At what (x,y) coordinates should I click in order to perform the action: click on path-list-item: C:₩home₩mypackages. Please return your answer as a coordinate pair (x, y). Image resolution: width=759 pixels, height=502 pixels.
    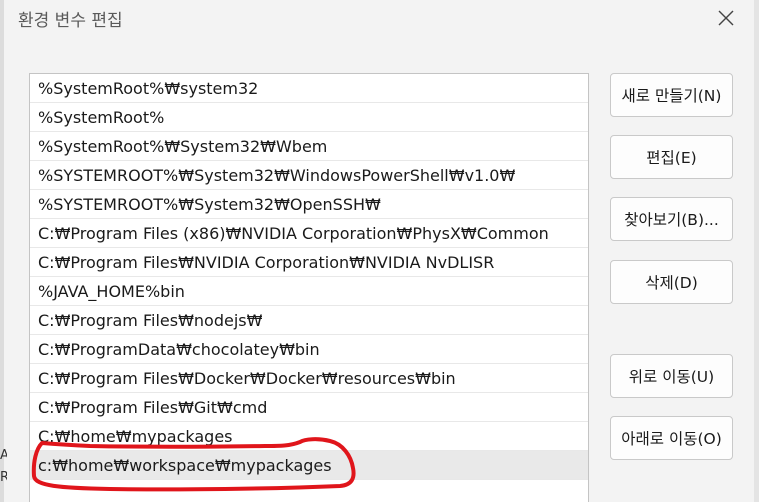
    Looking at the image, I should click on (309, 436).